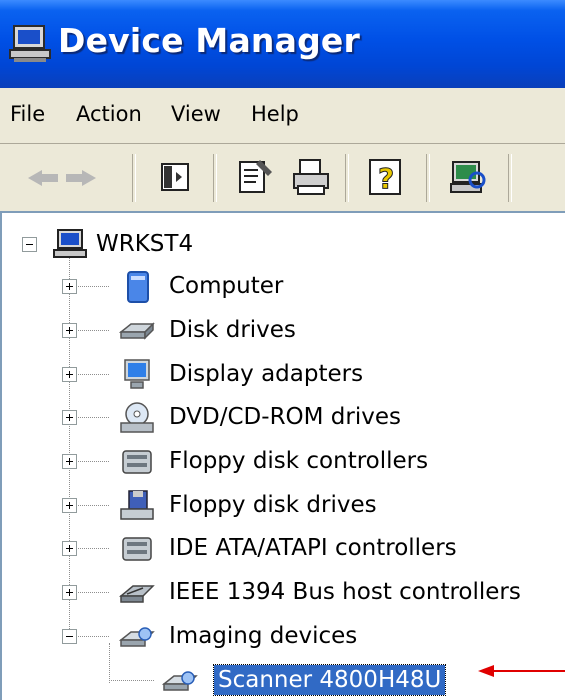 The image size is (565, 700). What do you see at coordinates (109, 114) in the screenshot?
I see `menu-action: Action` at bounding box center [109, 114].